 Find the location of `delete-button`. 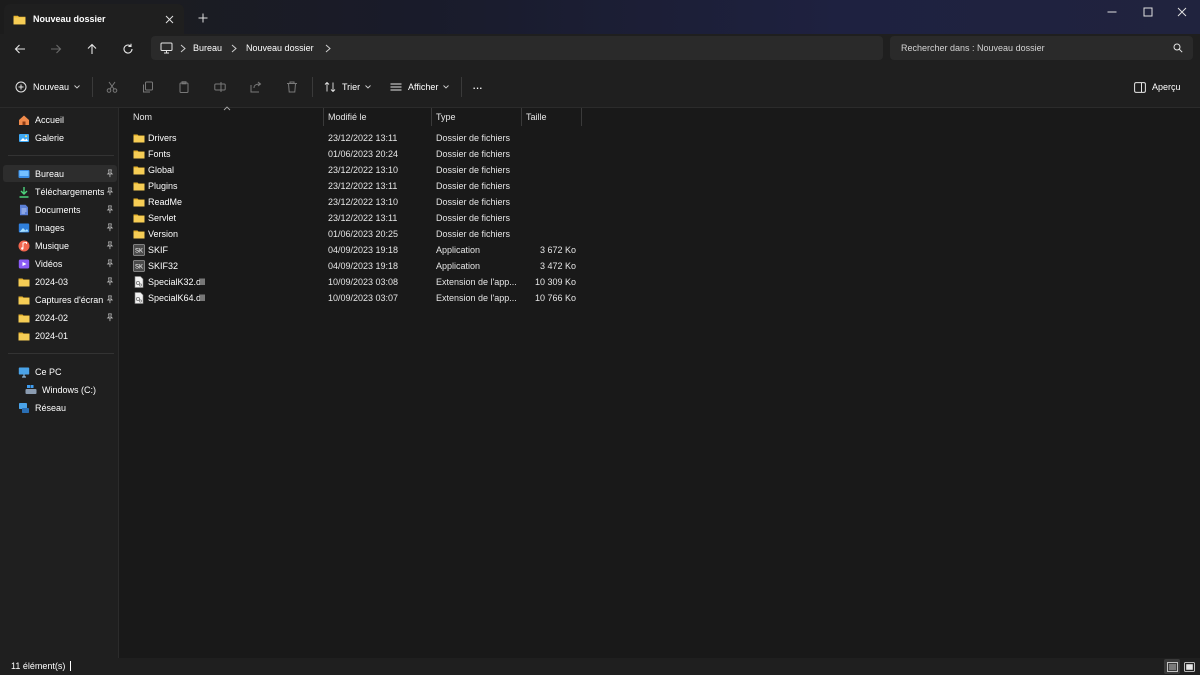

delete-button is located at coordinates (292, 87).